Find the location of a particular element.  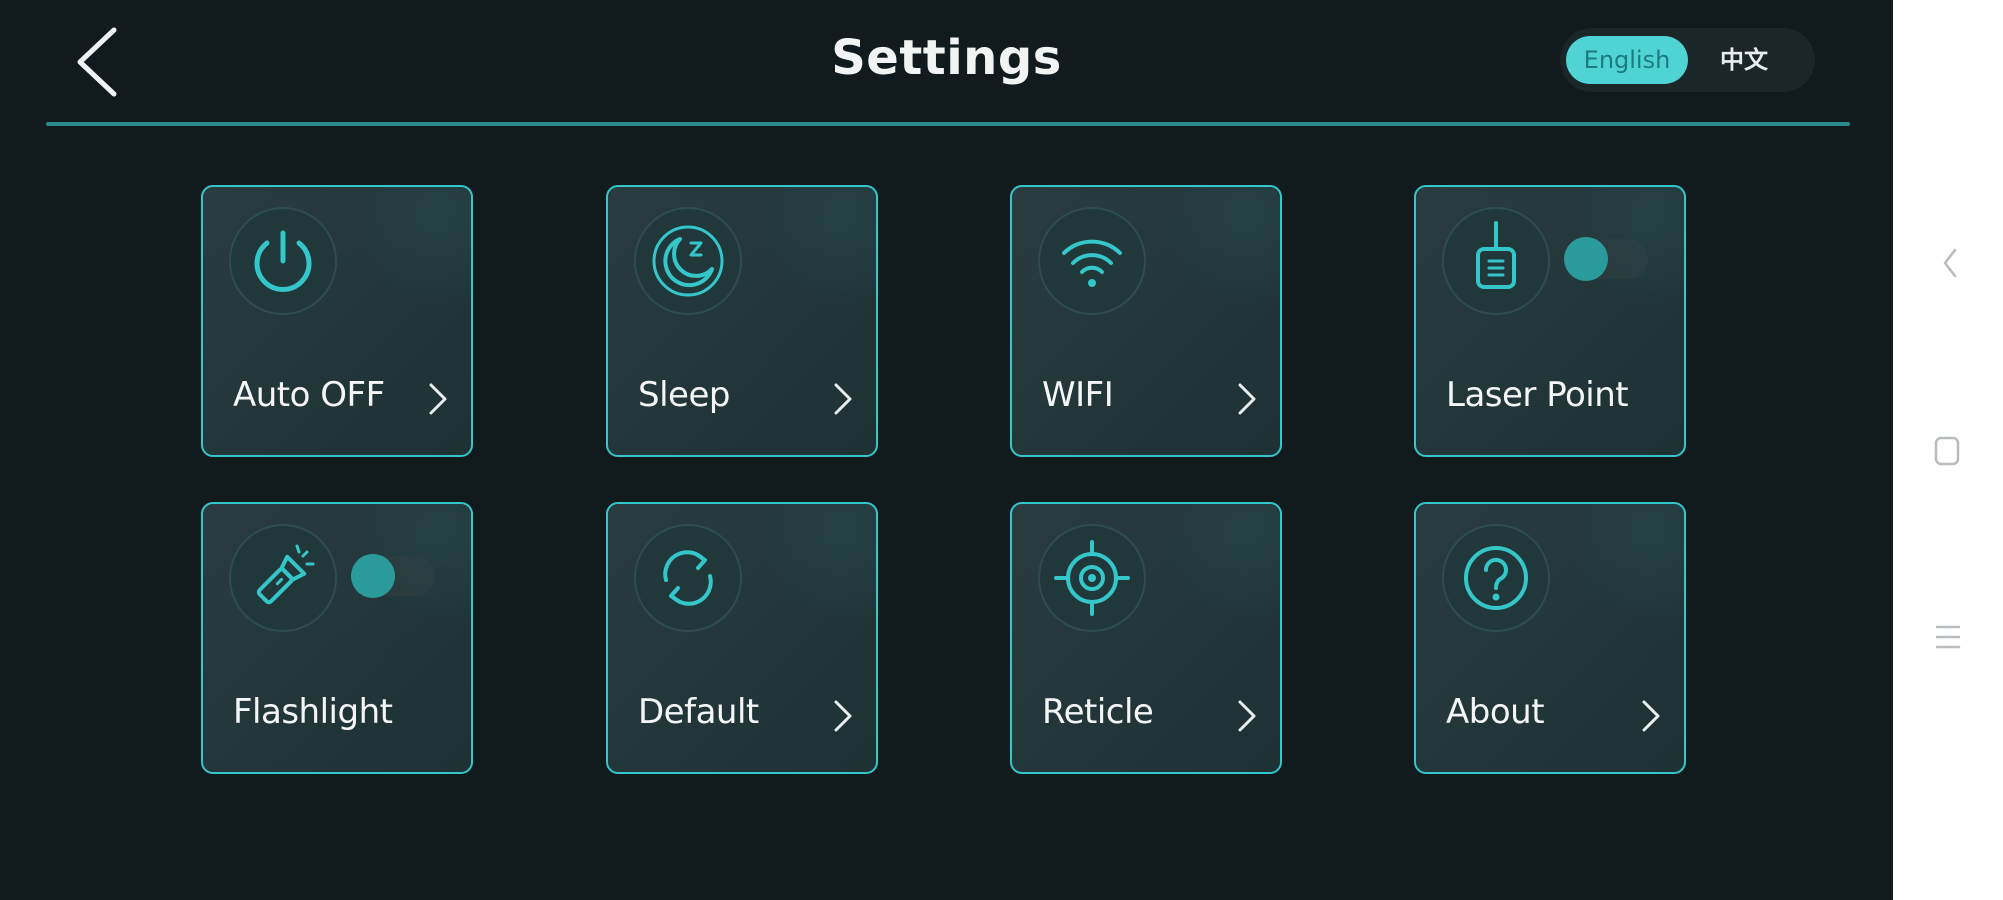

tile-label: About is located at coordinates (1495, 712).